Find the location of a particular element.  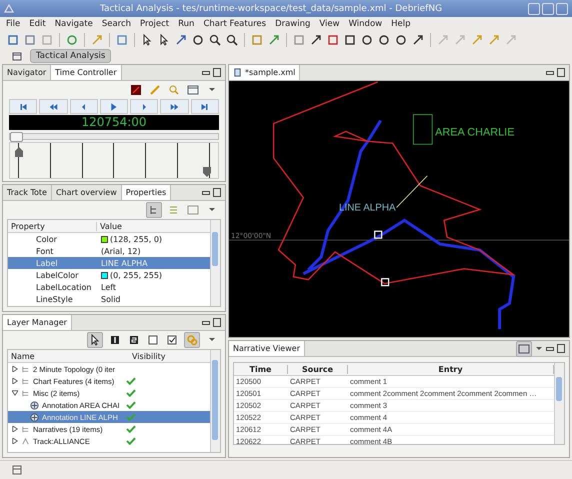

range-start-marker is located at coordinates (19, 152).